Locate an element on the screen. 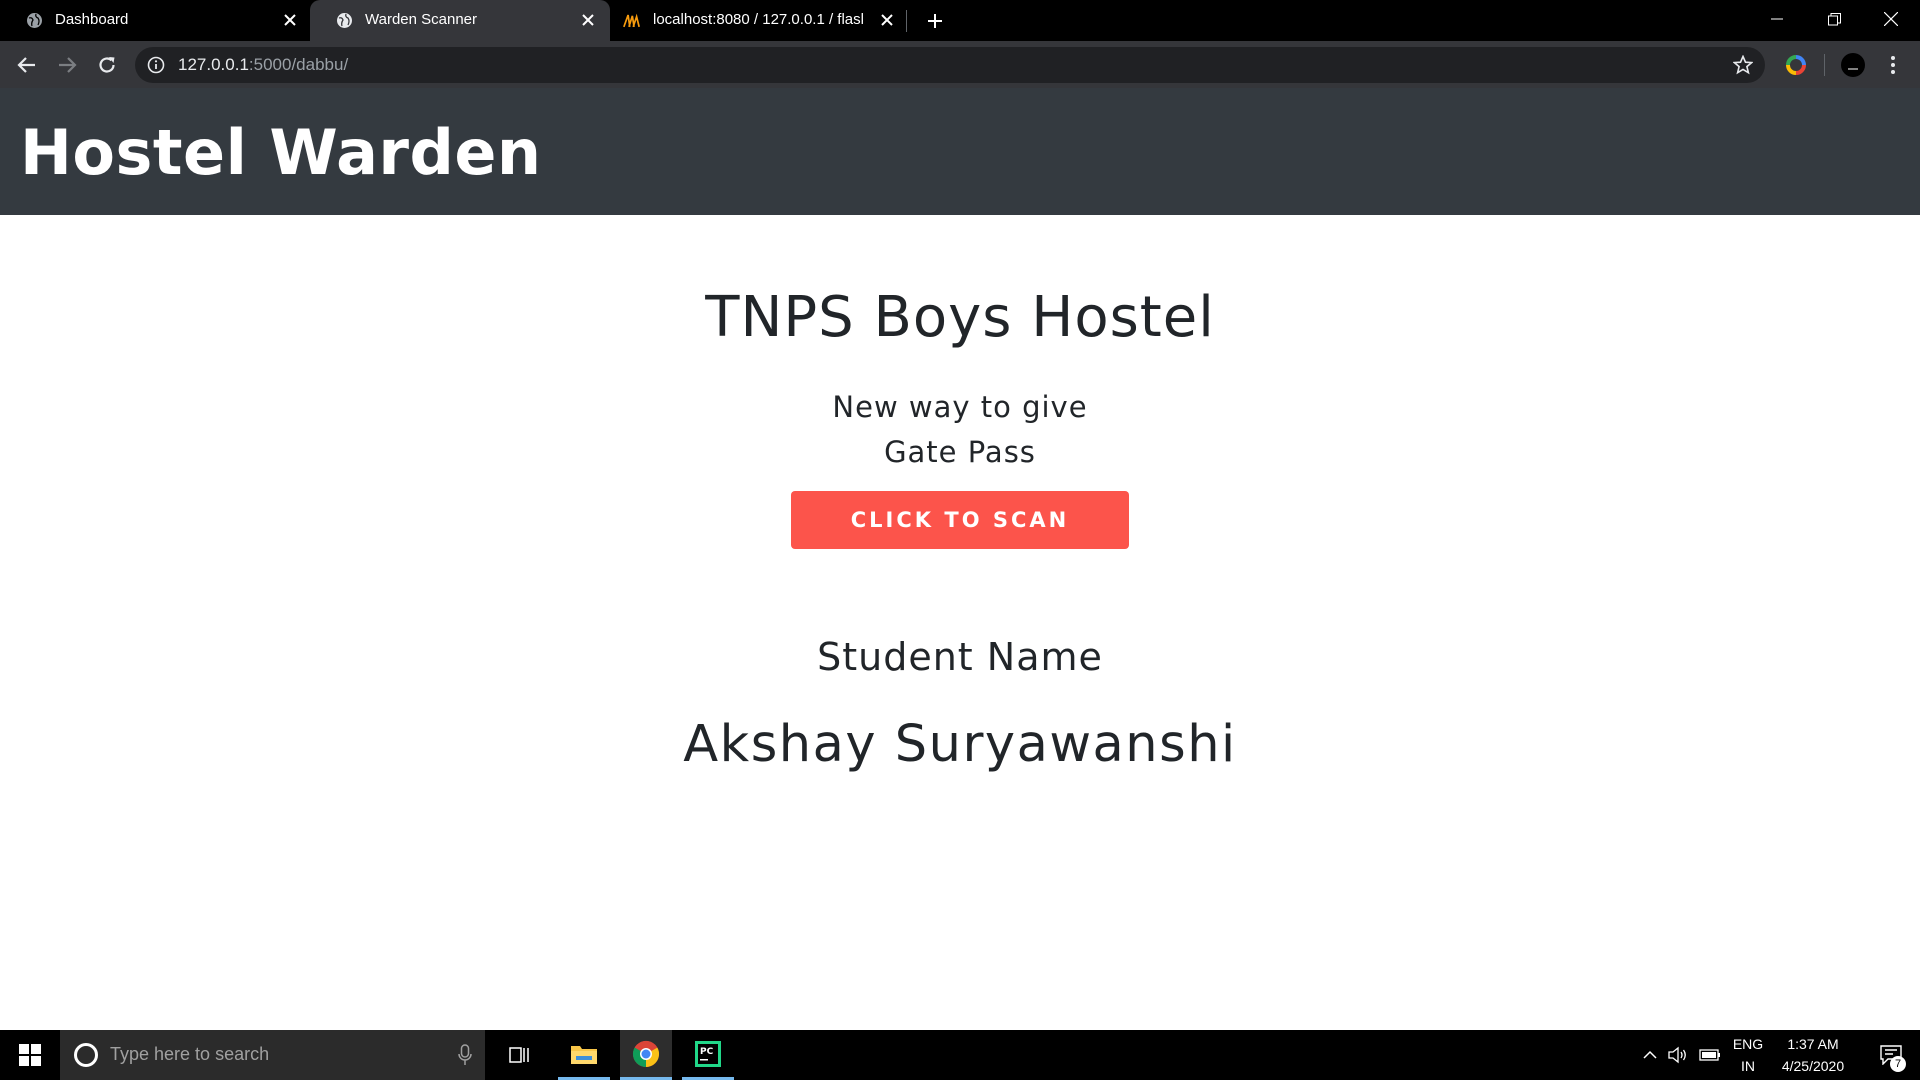 Image resolution: width=1920 pixels, height=1080 pixels. battery-icon is located at coordinates (1709, 1055).